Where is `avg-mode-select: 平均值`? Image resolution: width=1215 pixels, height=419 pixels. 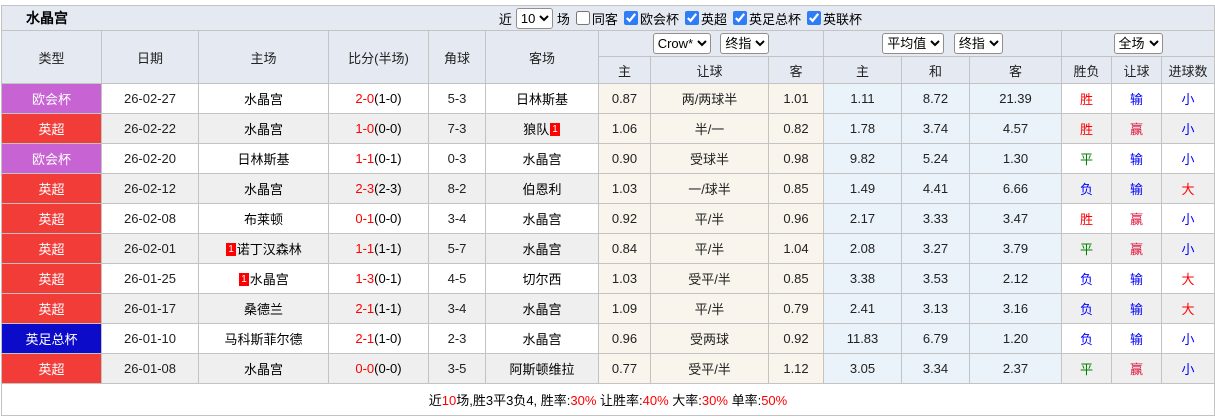 avg-mode-select: 平均值 is located at coordinates (913, 43).